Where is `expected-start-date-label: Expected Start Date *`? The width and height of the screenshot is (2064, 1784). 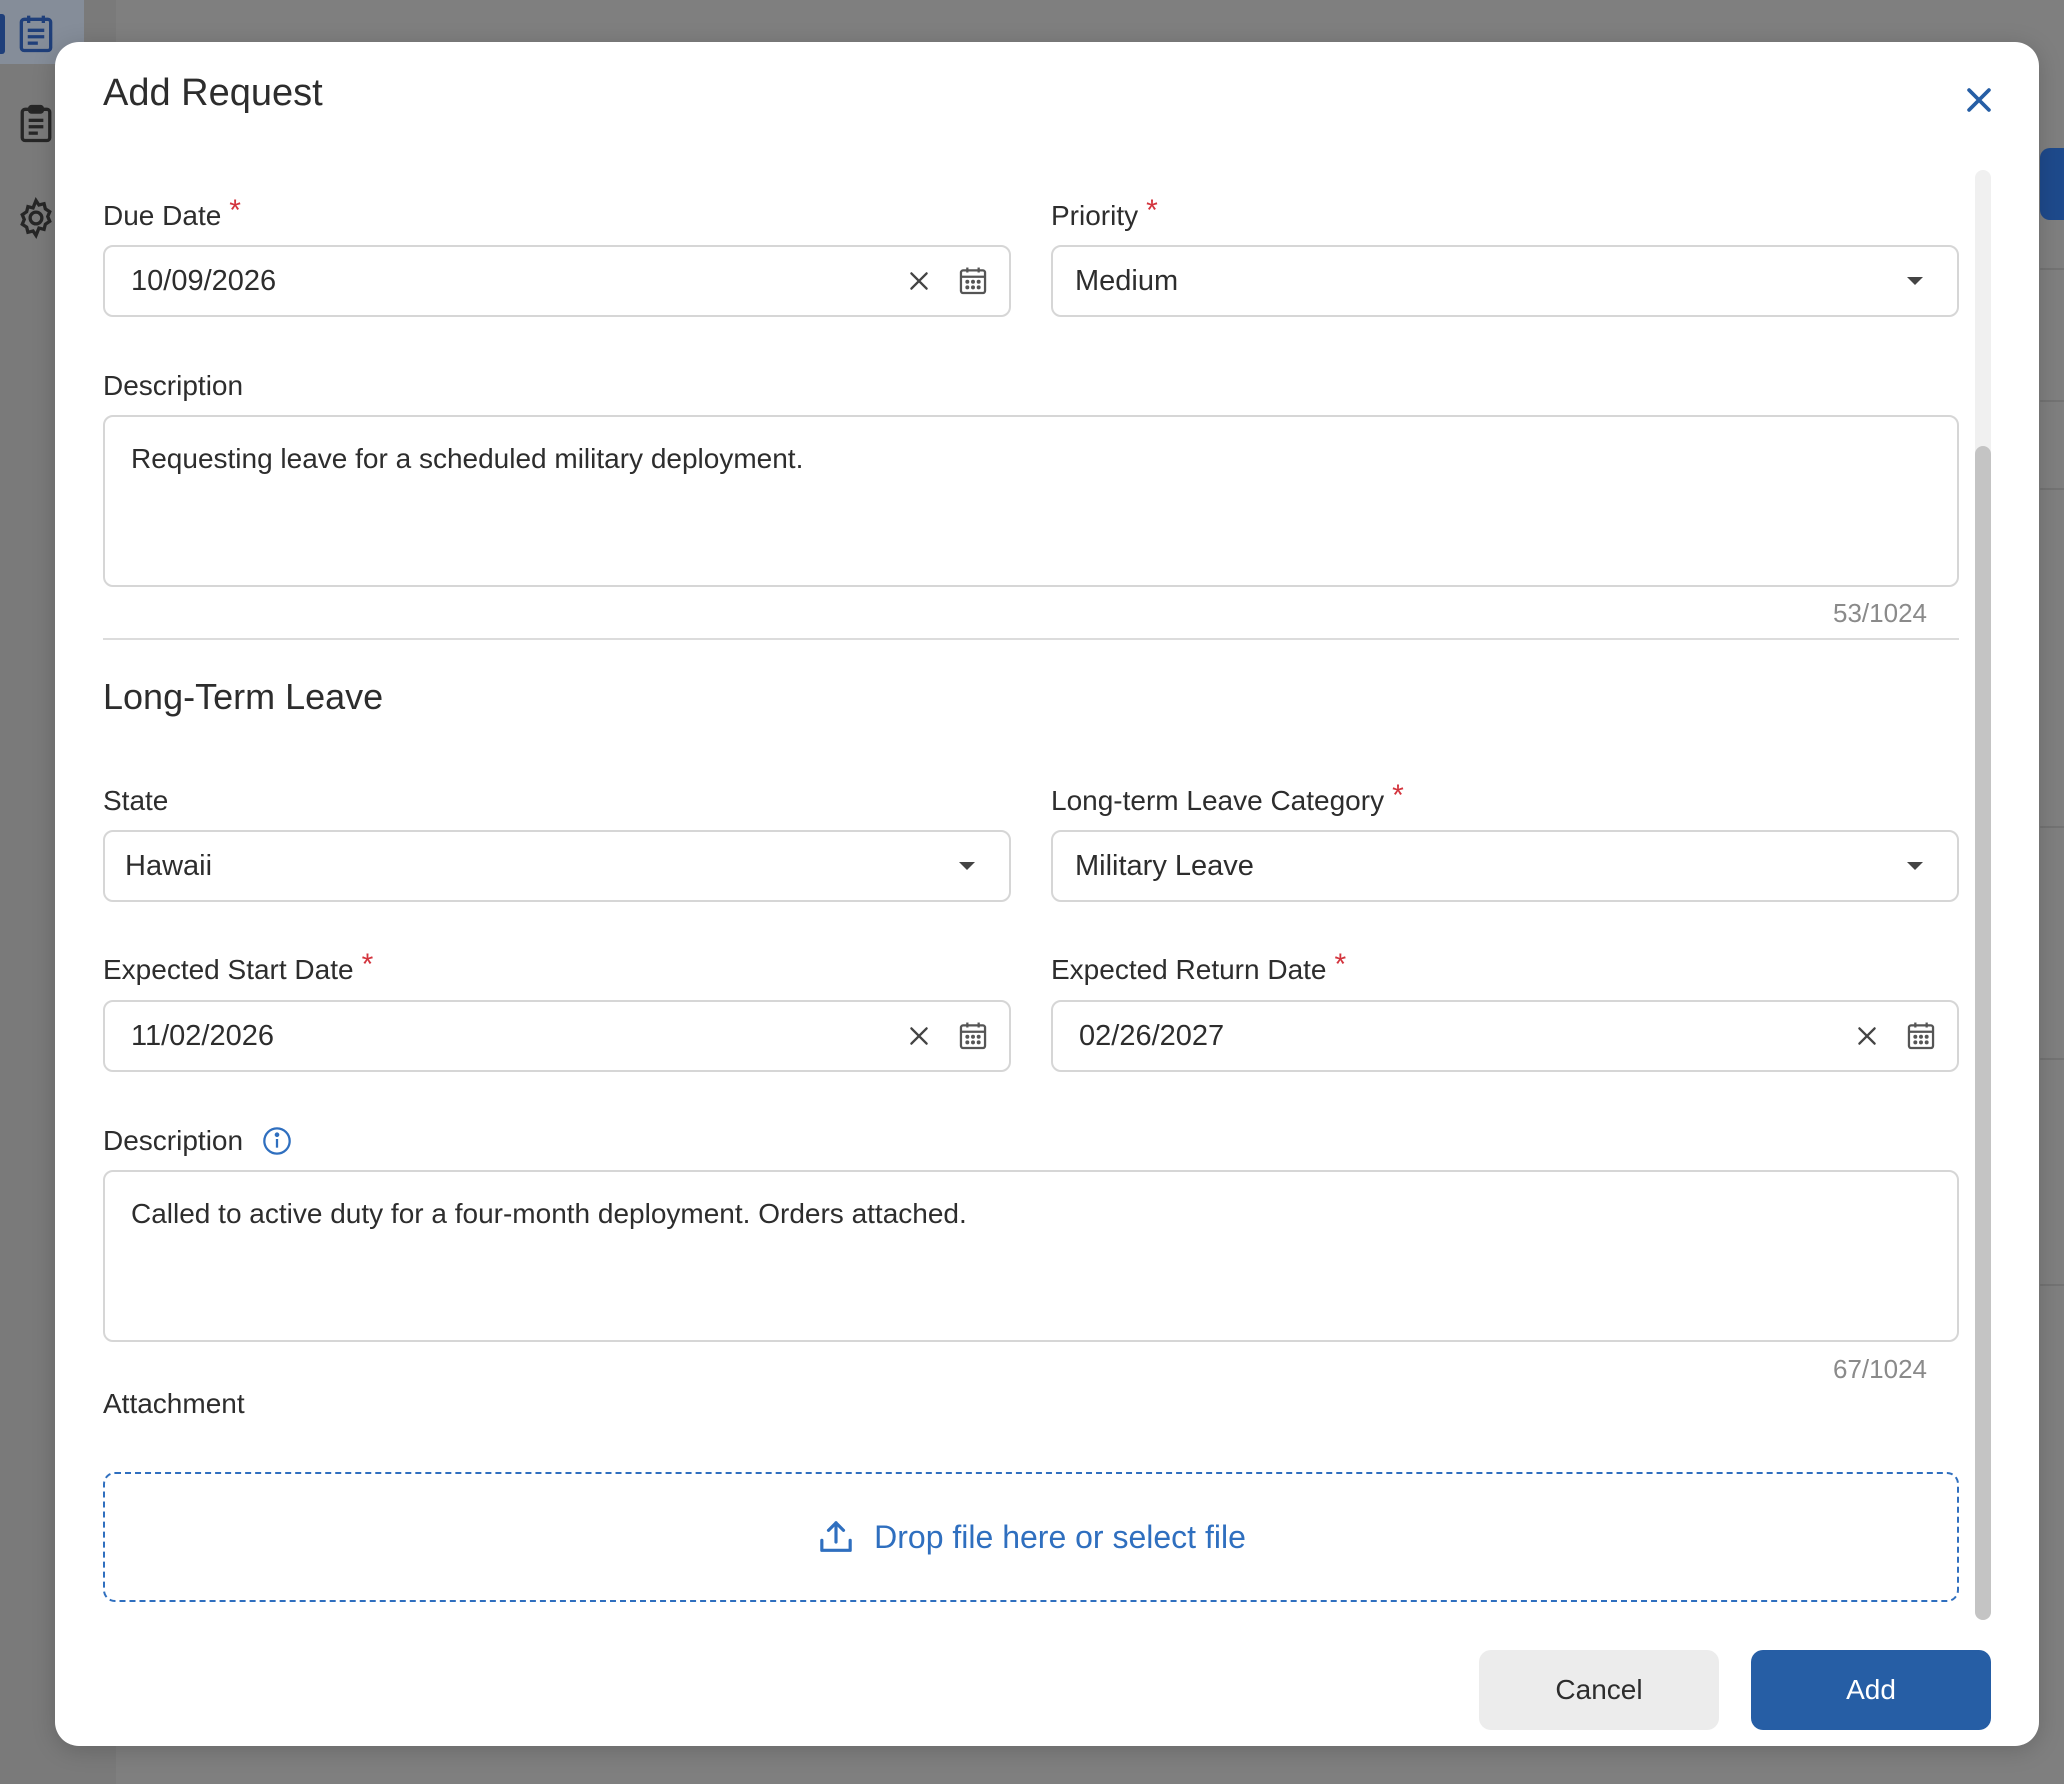 expected-start-date-label: Expected Start Date * is located at coordinates (238, 967).